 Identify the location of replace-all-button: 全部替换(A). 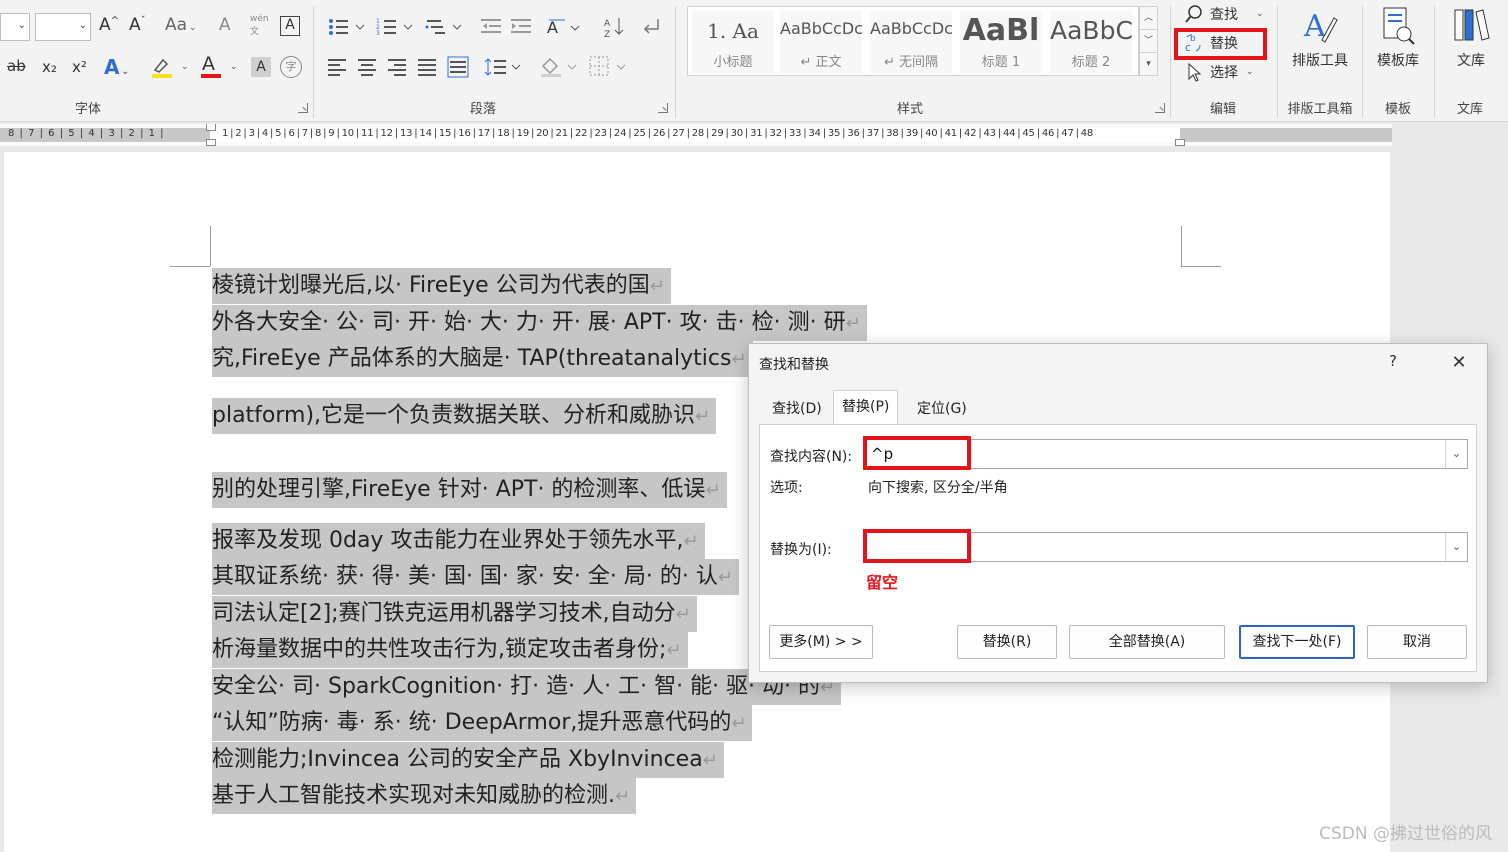
(1147, 642).